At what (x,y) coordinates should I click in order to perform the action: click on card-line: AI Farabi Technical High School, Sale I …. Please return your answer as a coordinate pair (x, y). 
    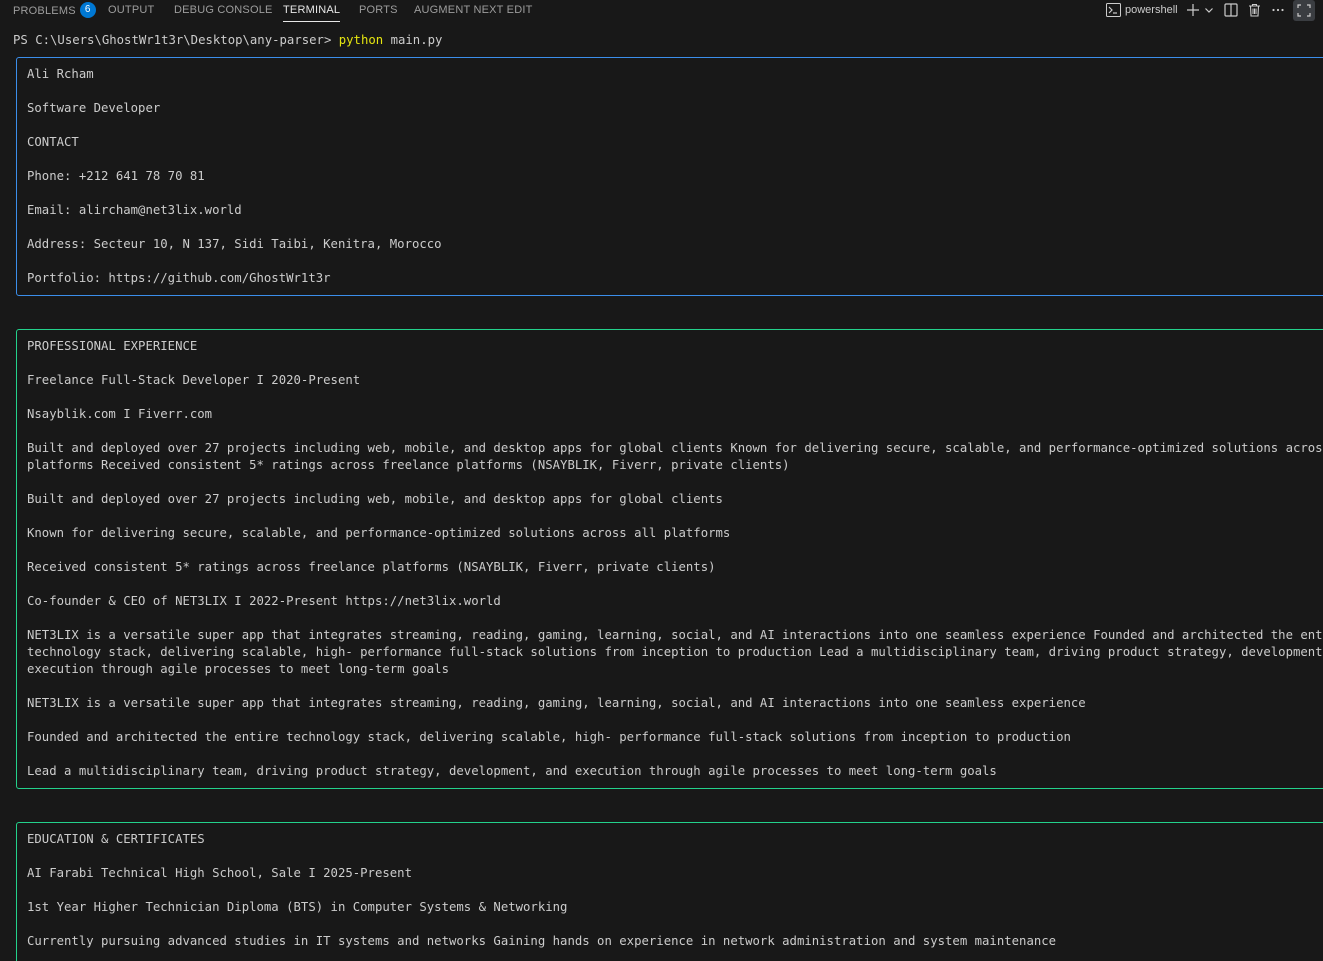
    Looking at the image, I should click on (219, 873).